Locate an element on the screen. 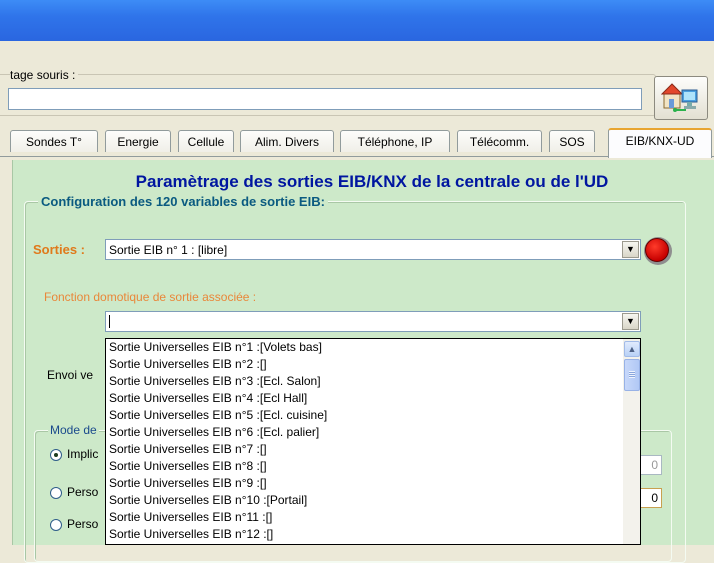  sorties-select: Sortie EIB n° 1 : [libre] ▼ is located at coordinates (373, 249).